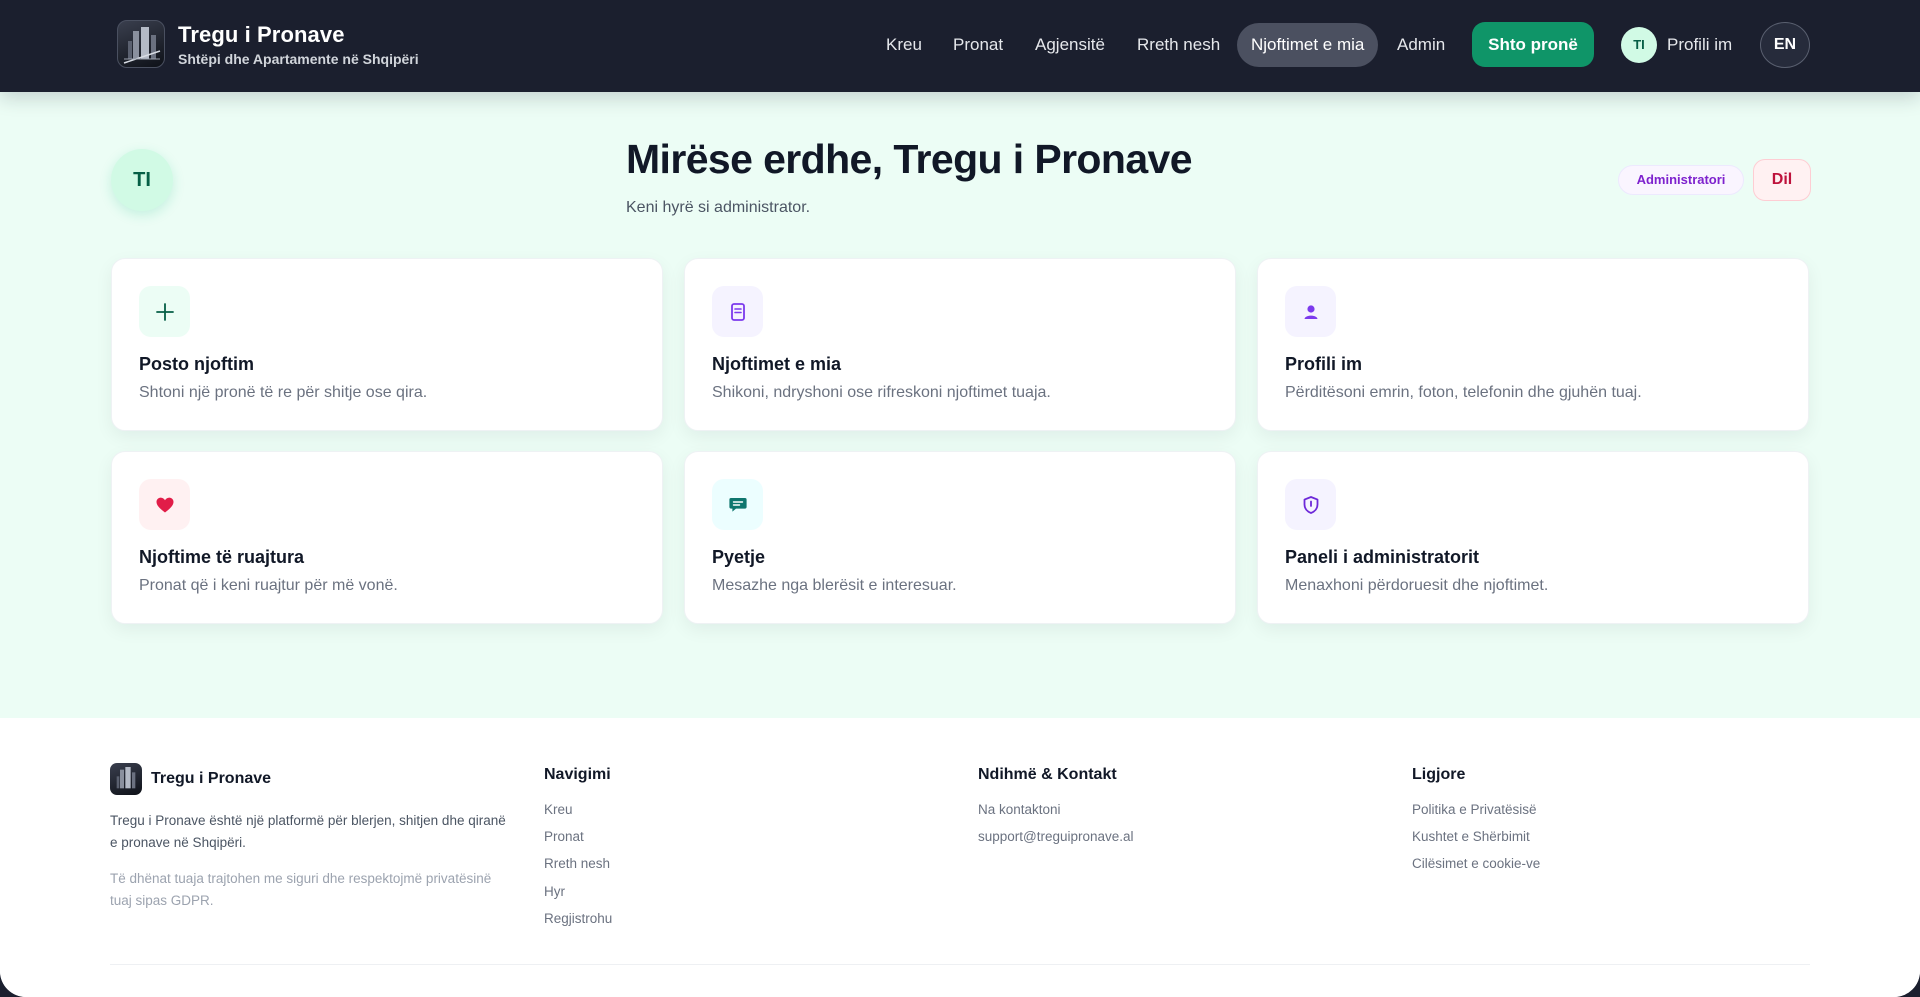 The image size is (1920, 997). What do you see at coordinates (1310, 311) in the screenshot?
I see `user-icon` at bounding box center [1310, 311].